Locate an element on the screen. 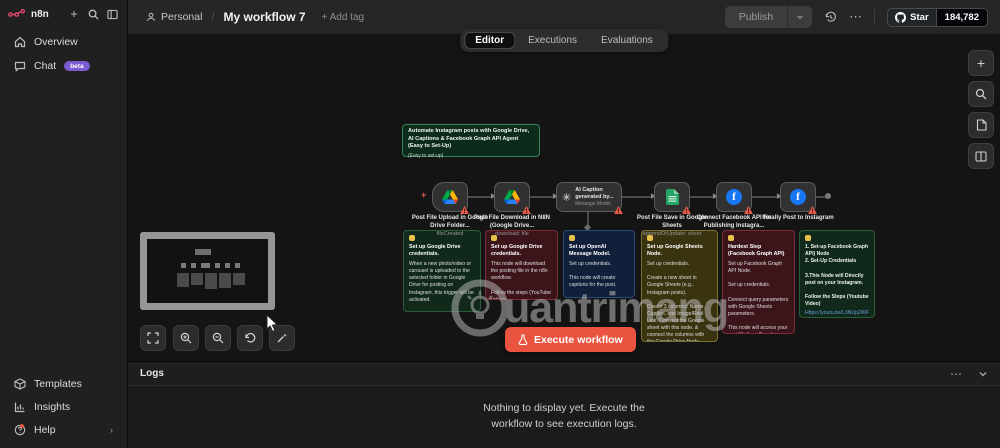 The height and width of the screenshot is (448, 1000). collapse-sidebar-icon is located at coordinates (112, 14).